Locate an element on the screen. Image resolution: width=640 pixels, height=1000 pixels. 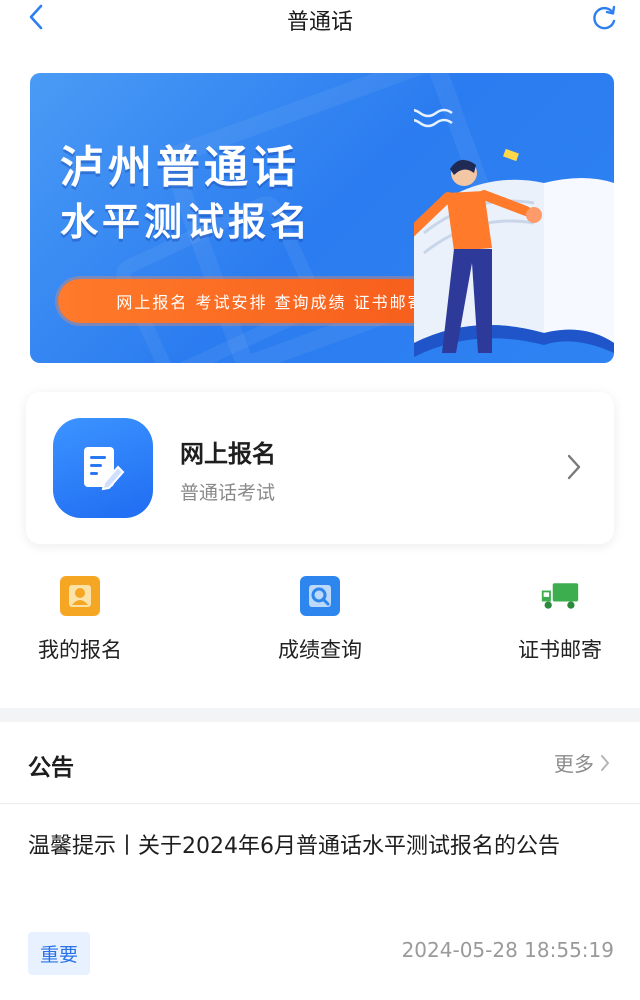
more-label: 更多 is located at coordinates (574, 764).